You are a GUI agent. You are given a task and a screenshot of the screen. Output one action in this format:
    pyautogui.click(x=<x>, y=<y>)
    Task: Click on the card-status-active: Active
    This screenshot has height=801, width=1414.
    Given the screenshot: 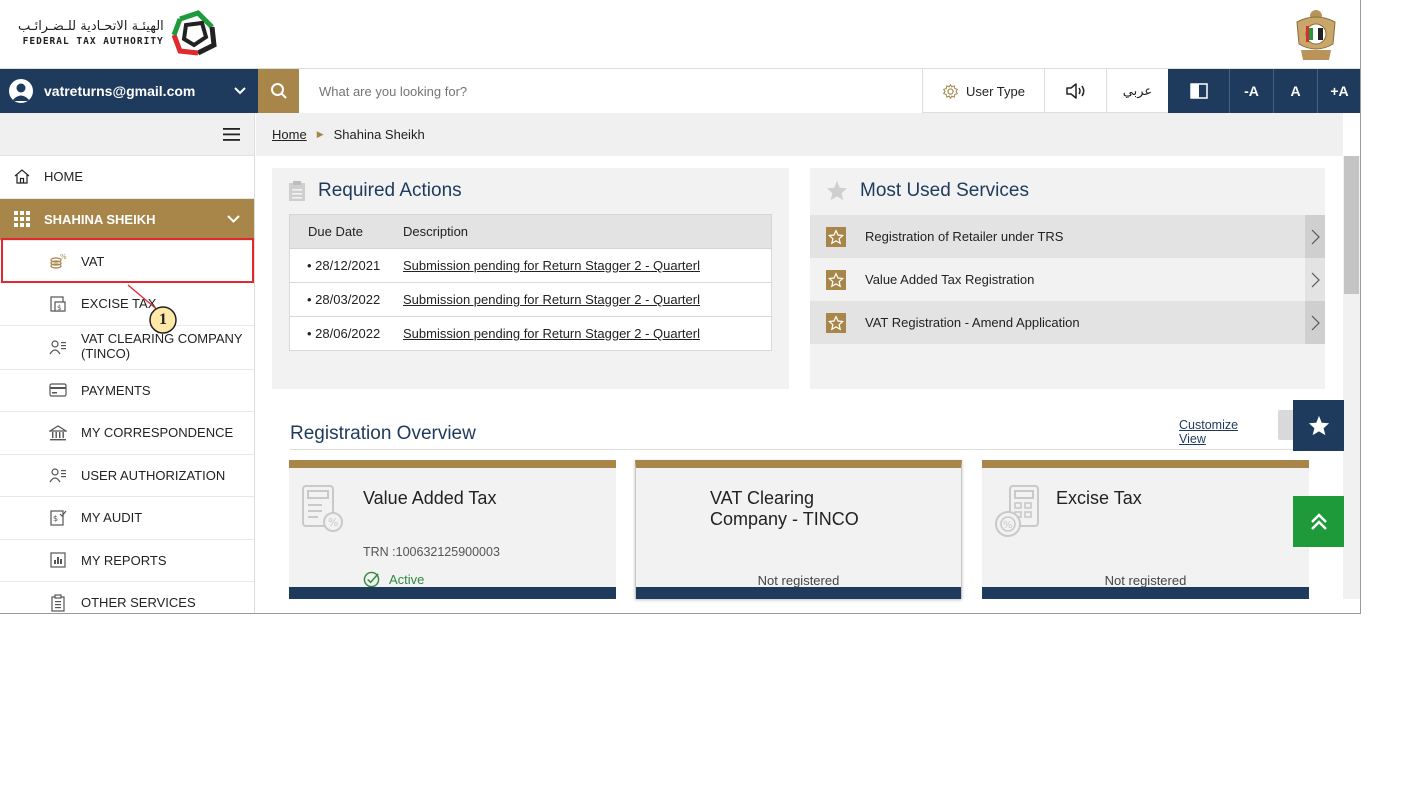 What is the action you would take?
    pyautogui.click(x=393, y=579)
    